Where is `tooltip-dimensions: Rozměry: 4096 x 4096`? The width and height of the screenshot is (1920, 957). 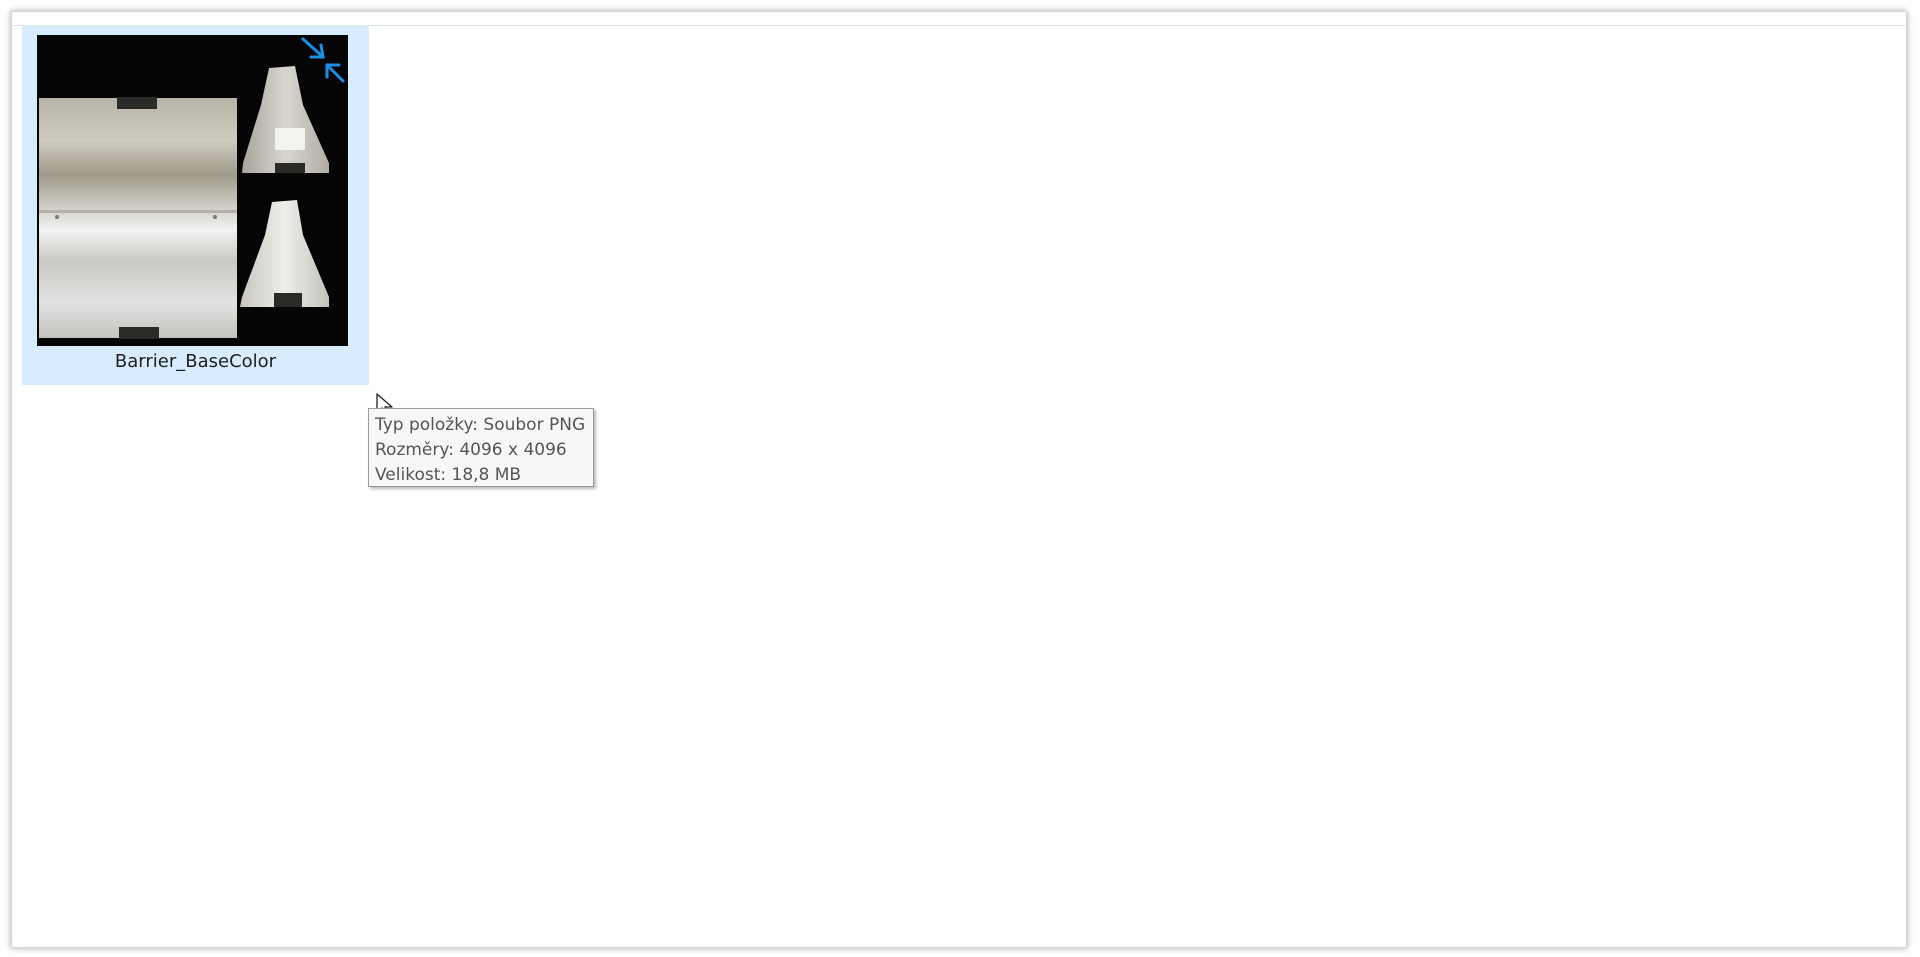
tooltip-dimensions: Rozměry: 4096 x 4096 is located at coordinates (471, 450).